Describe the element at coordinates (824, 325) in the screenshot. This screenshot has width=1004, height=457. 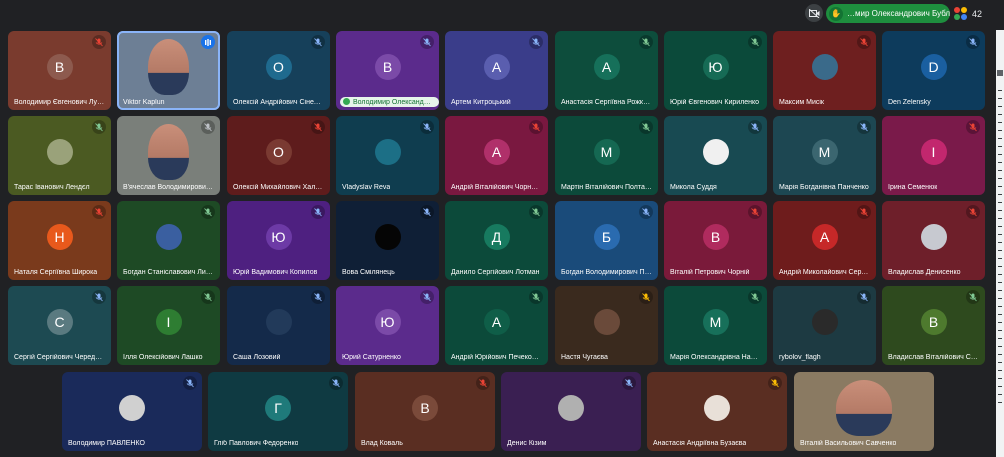
I see `participant-tile: rybolov_flagh` at that location.